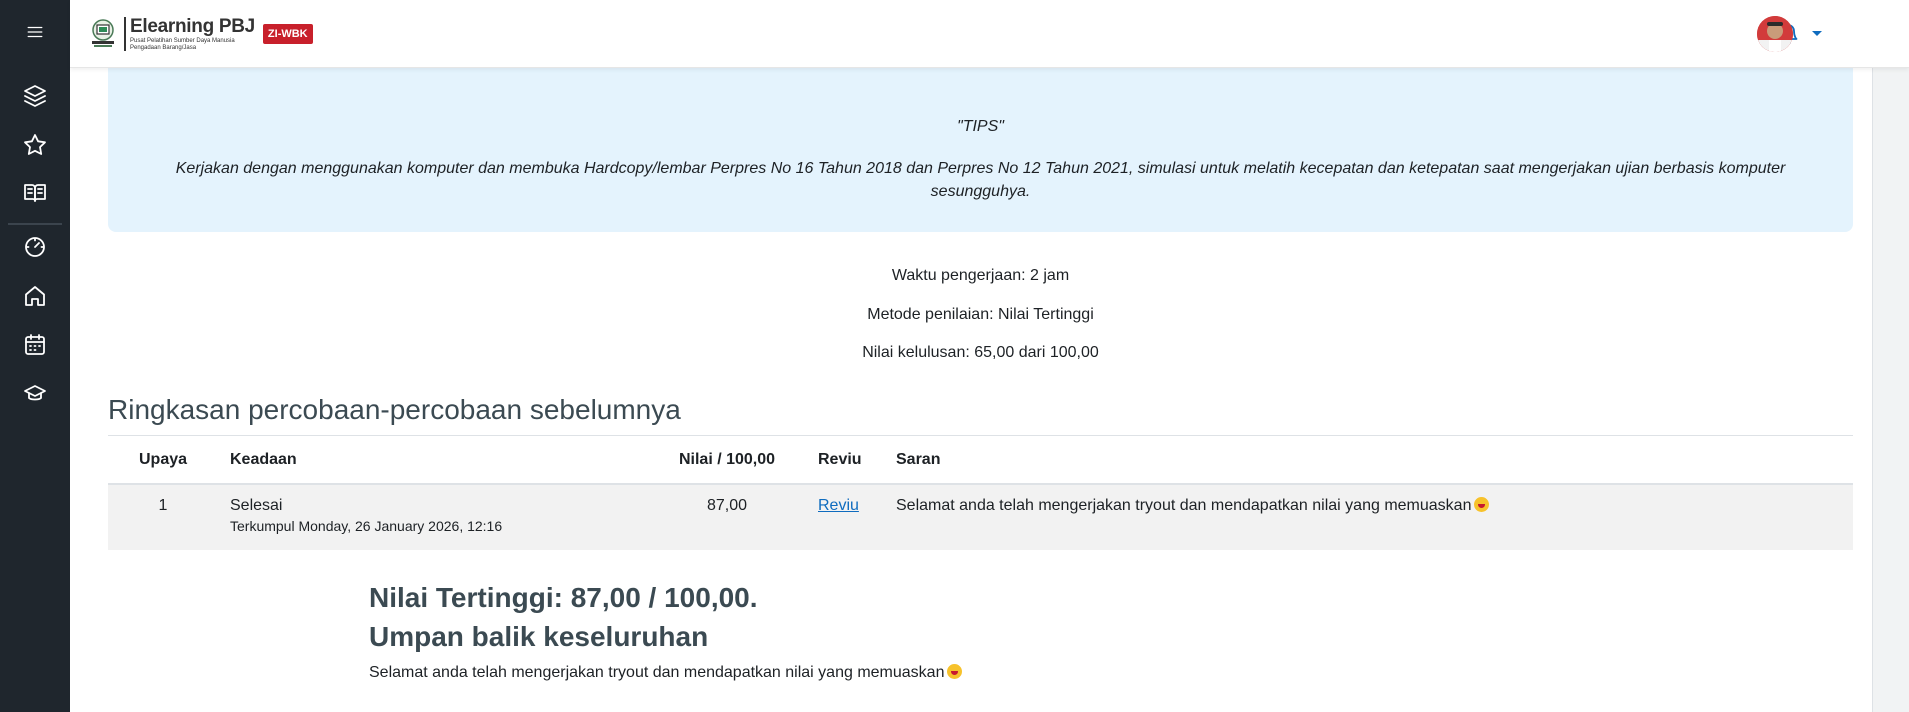 The height and width of the screenshot is (712, 1909). What do you see at coordinates (192, 26) in the screenshot?
I see `brand-title: Elearning PBJ` at bounding box center [192, 26].